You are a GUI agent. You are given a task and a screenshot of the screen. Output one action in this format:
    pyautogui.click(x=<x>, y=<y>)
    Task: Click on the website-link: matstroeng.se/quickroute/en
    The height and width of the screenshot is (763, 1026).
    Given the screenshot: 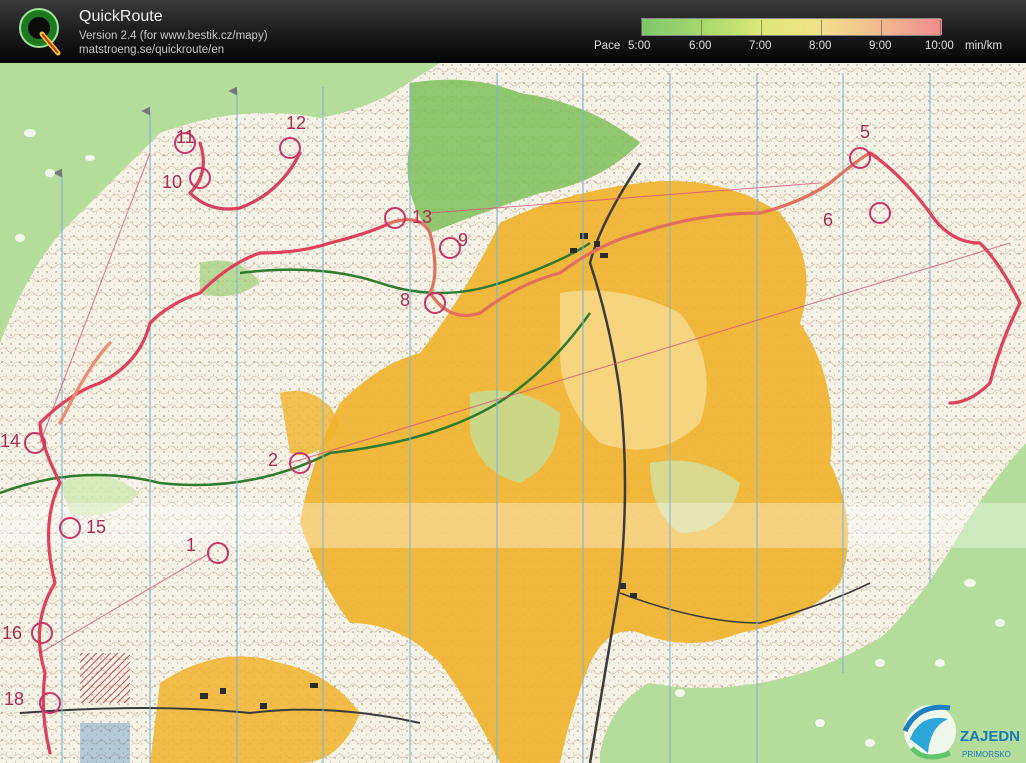 What is the action you would take?
    pyautogui.click(x=151, y=50)
    